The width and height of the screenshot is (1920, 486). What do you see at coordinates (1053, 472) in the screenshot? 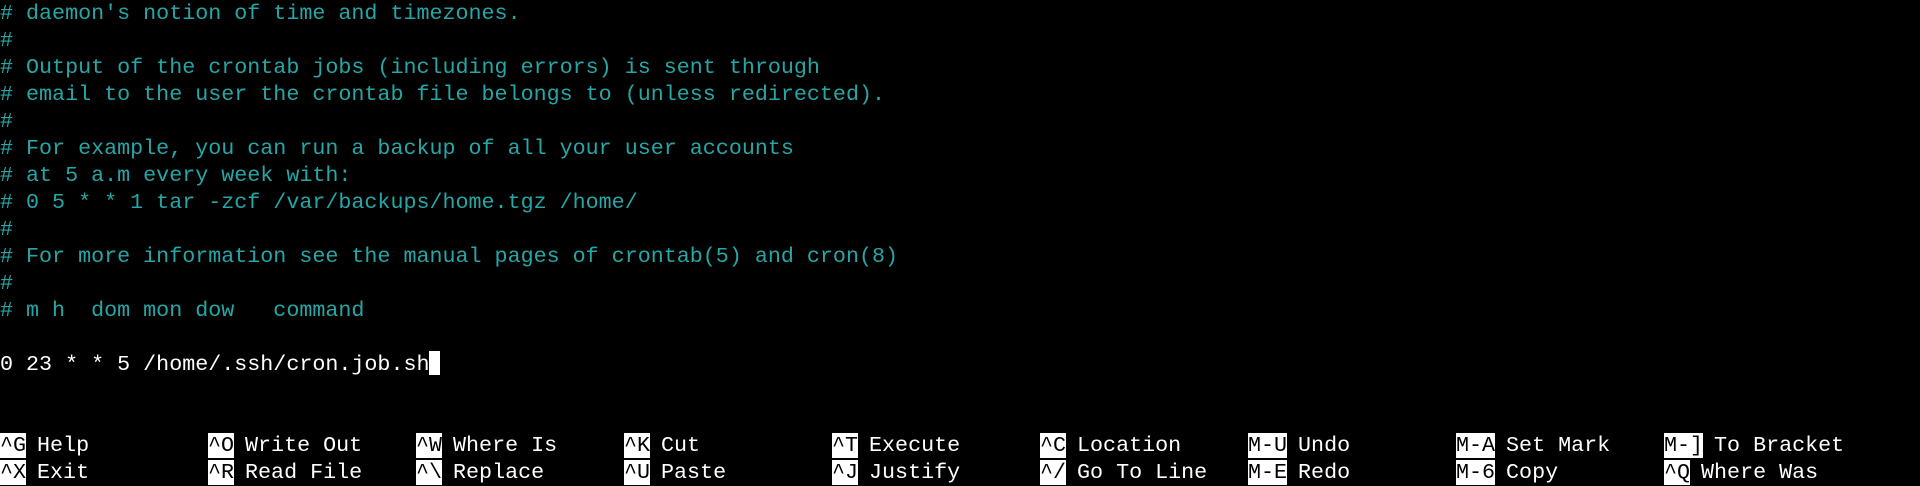
I see `shortcut-key: ^/` at bounding box center [1053, 472].